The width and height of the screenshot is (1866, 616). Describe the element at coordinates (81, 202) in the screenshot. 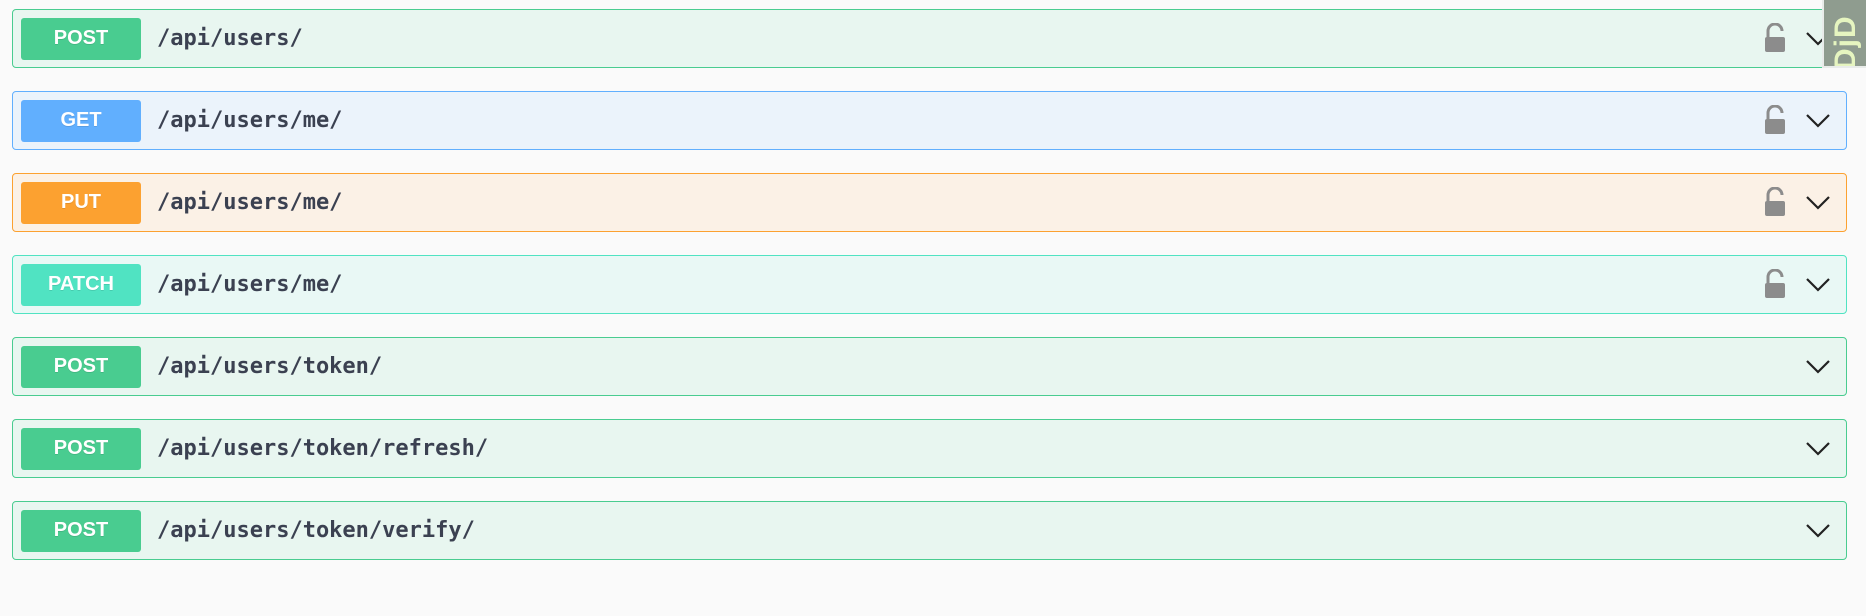

I see `method-badge: PUT` at that location.